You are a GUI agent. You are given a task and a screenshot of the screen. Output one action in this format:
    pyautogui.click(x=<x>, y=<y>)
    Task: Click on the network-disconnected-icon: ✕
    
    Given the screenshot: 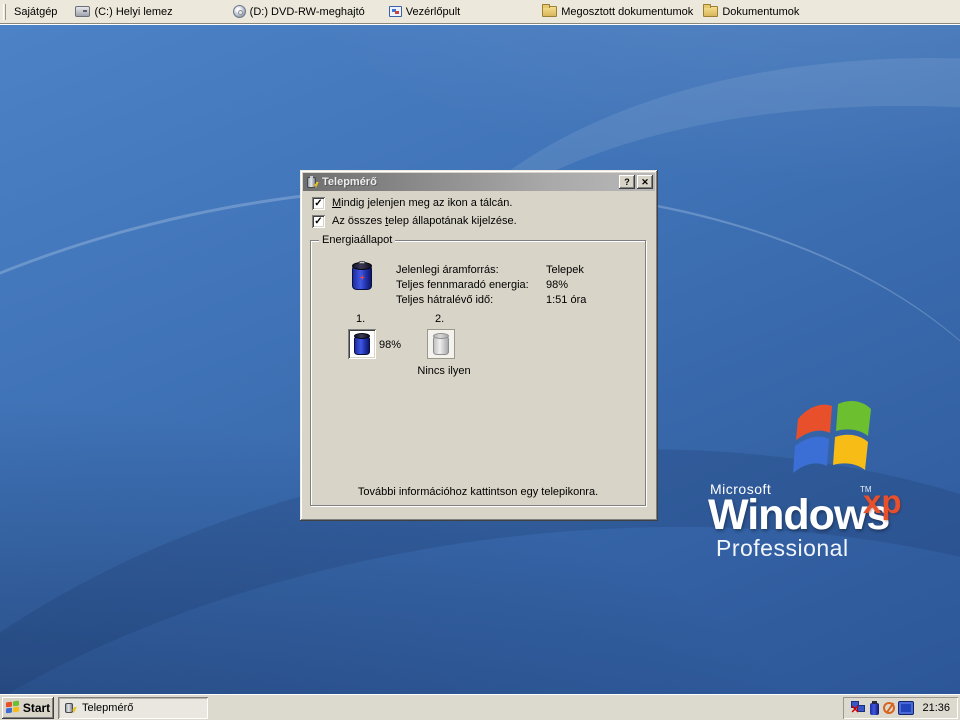 What is the action you would take?
    pyautogui.click(x=858, y=708)
    